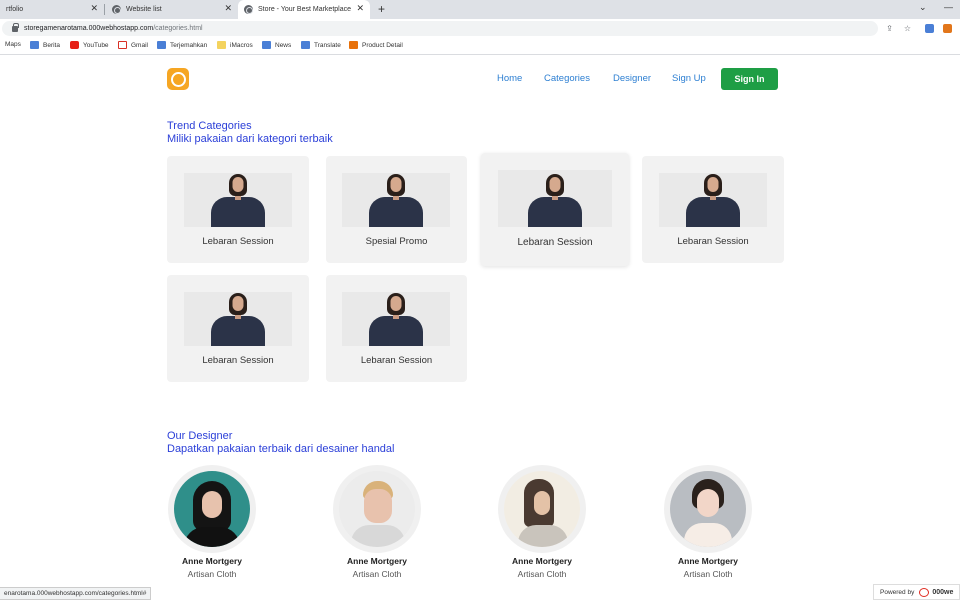  Describe the element at coordinates (15, 9) in the screenshot. I see `tab-title: rtfolio` at that location.